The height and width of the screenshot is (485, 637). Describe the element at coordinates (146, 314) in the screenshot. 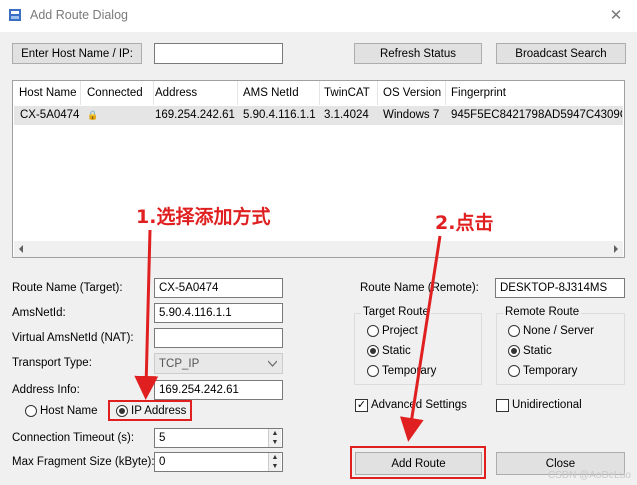

I see `step1-arrow` at that location.